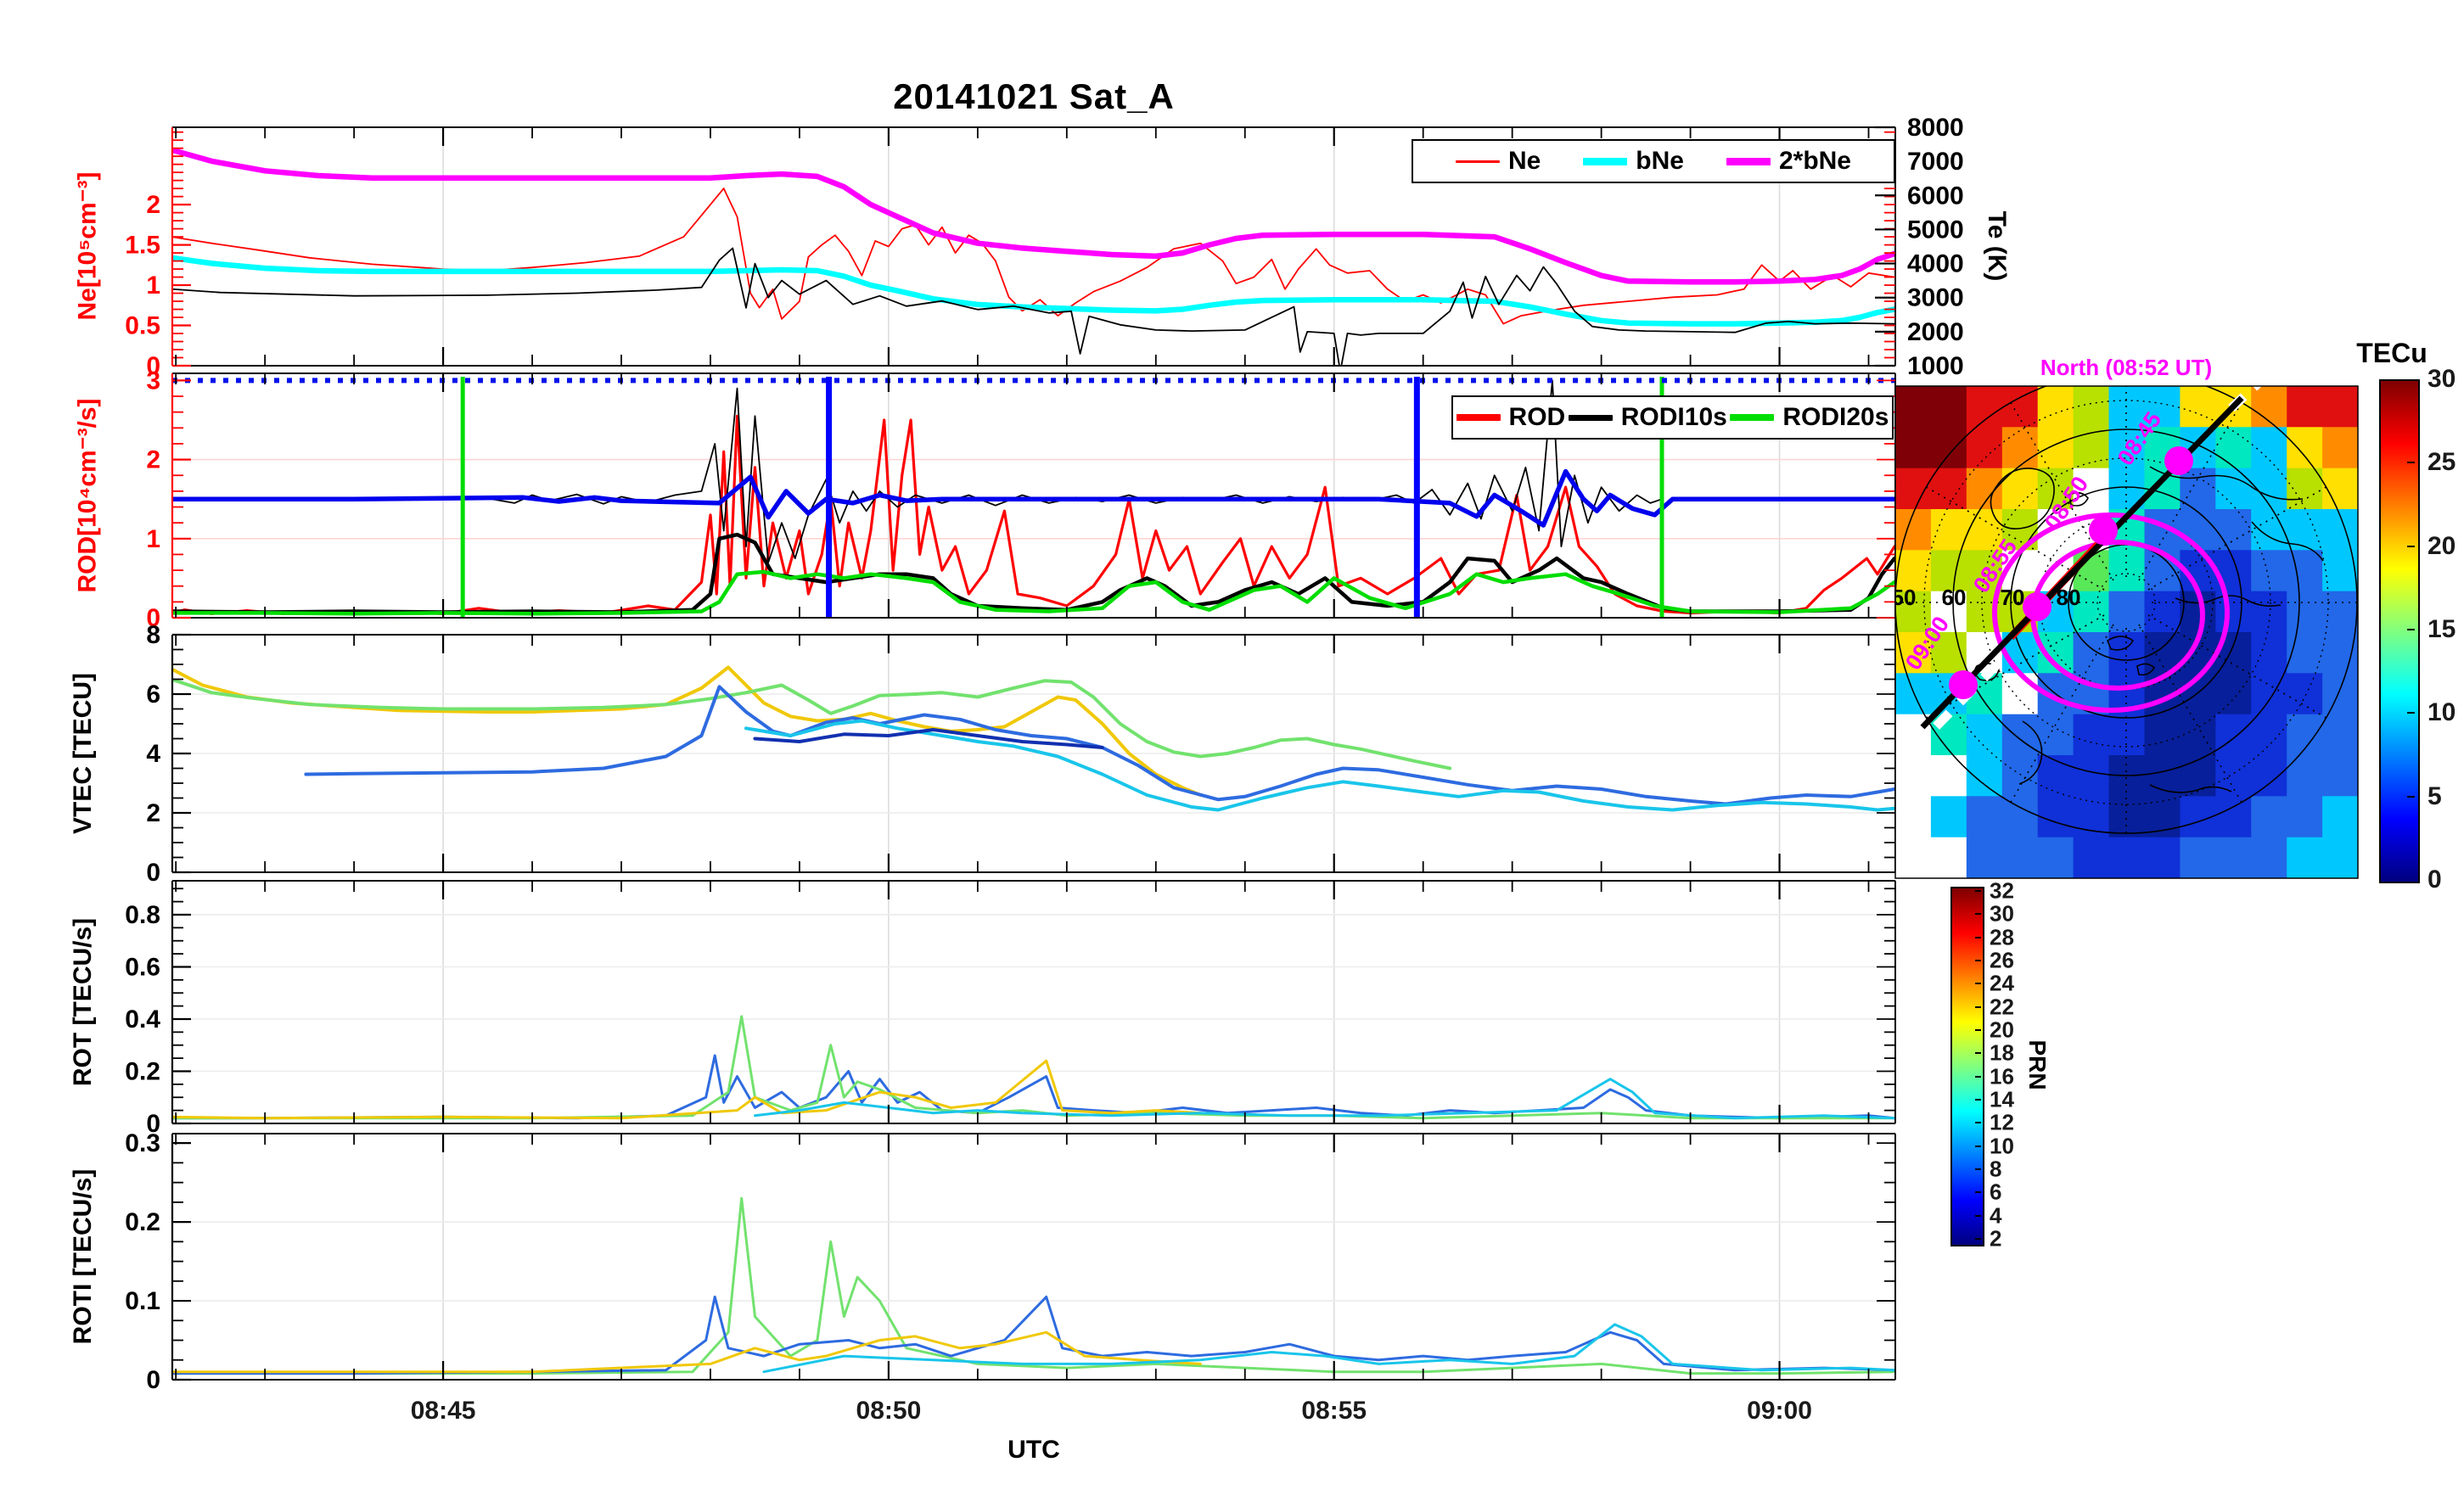  Describe the element at coordinates (2442, 379) in the screenshot. I see `tecu-tick-label: 30` at that location.